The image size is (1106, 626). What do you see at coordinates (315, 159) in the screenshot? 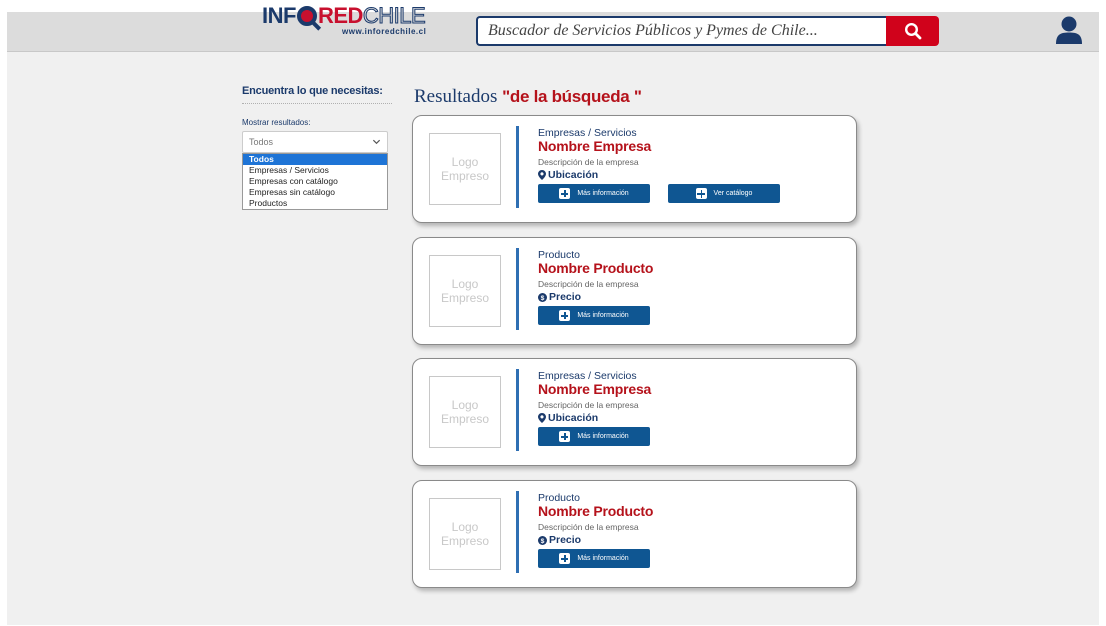
I see `option-todos: Todos` at bounding box center [315, 159].